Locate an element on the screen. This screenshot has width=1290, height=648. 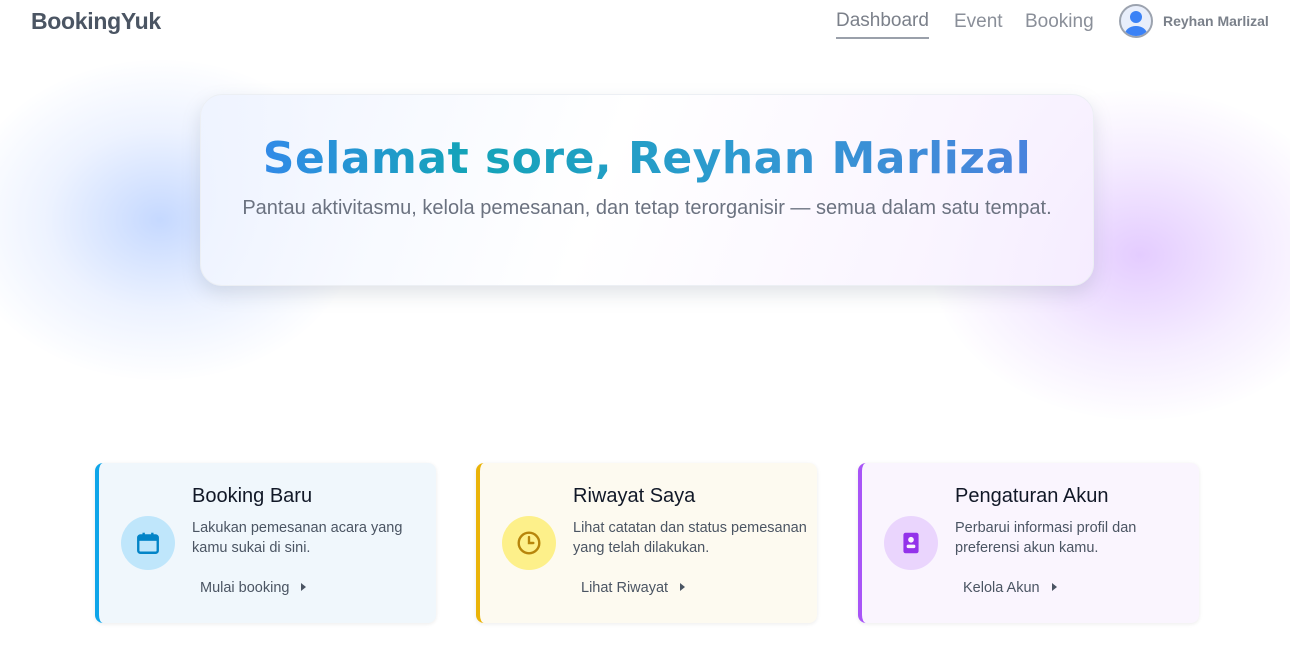
brand-logo: BookingYuk is located at coordinates (96, 21).